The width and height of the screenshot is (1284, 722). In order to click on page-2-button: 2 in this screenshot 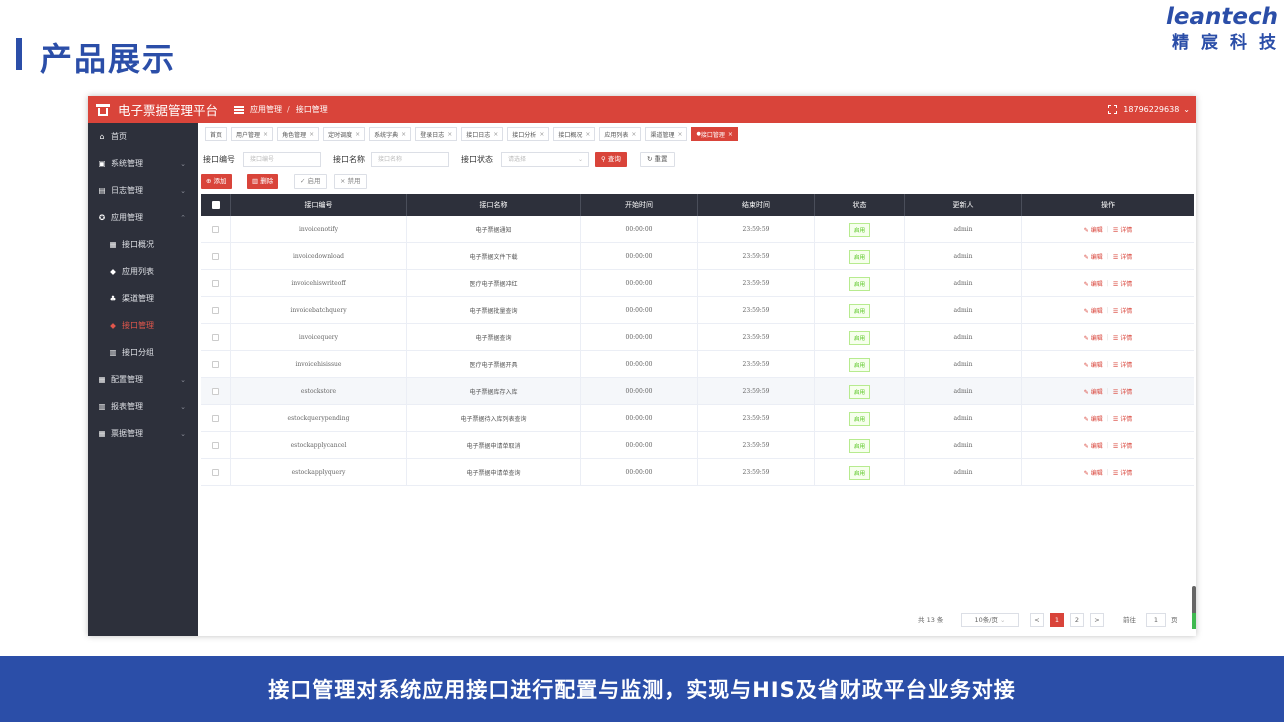, I will do `click(1077, 620)`.